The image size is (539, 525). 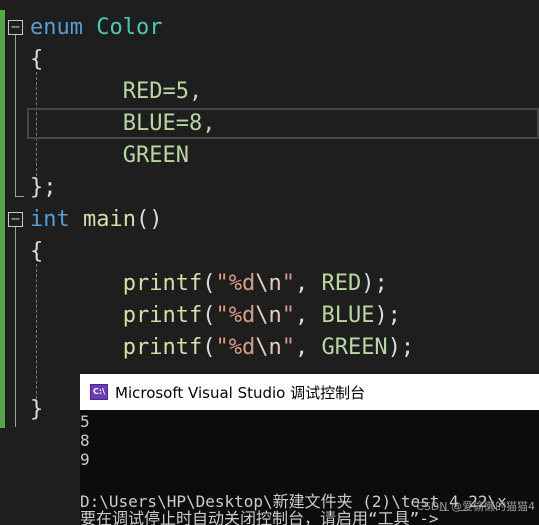 What do you see at coordinates (15, 327) in the screenshot?
I see `main-fold-line` at bounding box center [15, 327].